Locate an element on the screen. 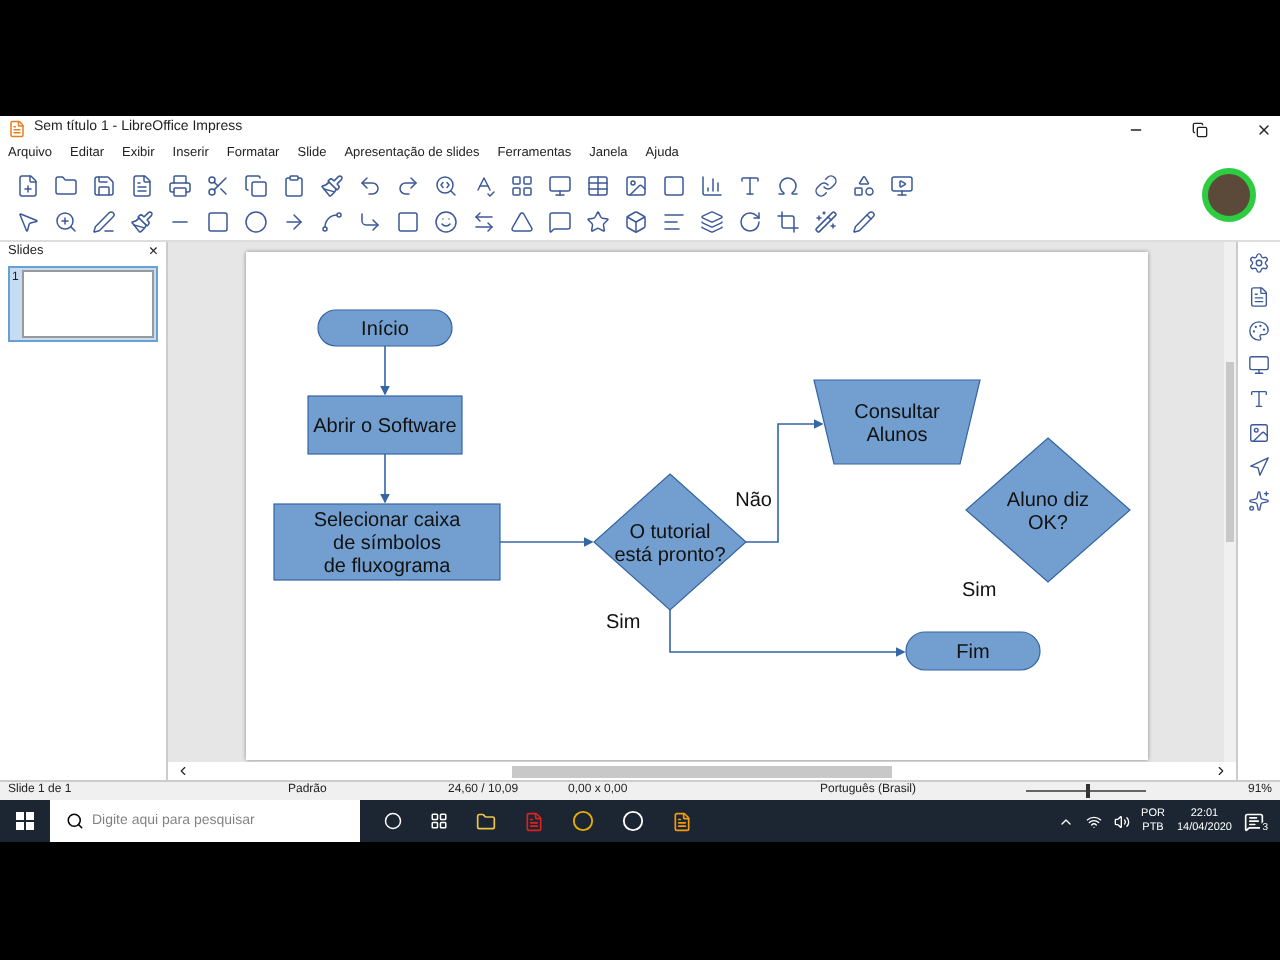  process-box: Selecionar caixa de símbolos de fluxograma is located at coordinates (386, 542).